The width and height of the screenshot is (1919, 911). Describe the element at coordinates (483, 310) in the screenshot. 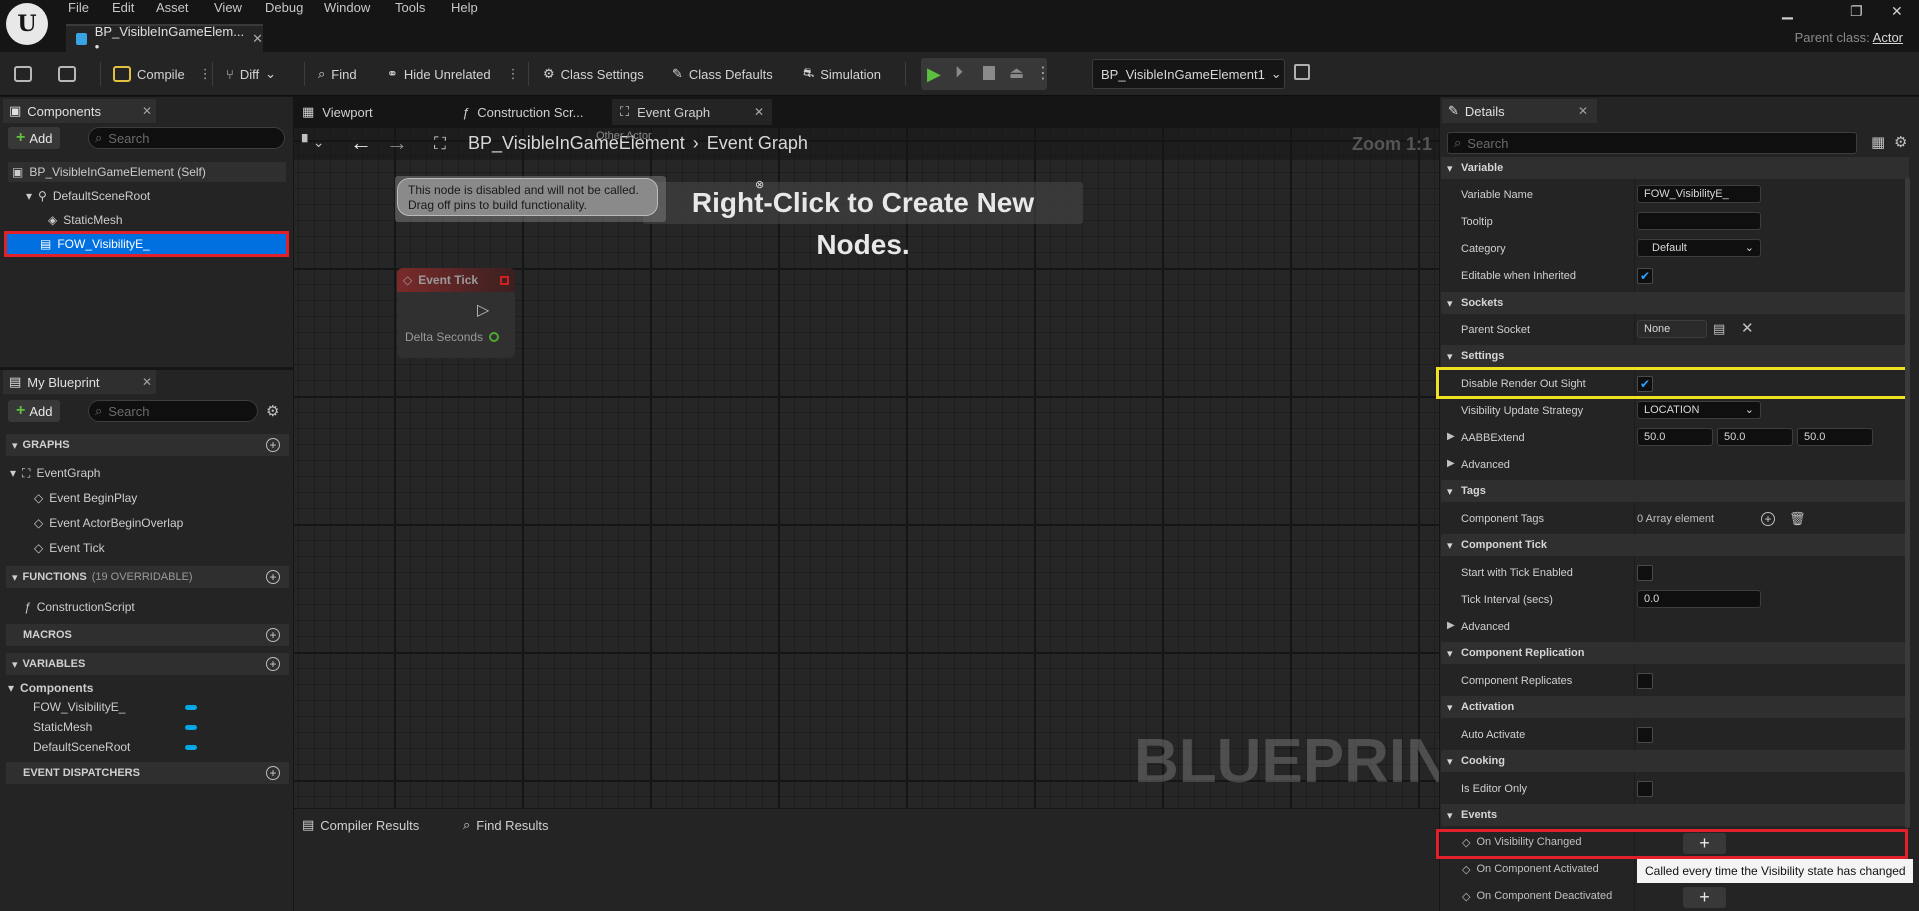

I see `exec-pin-icon: ▷` at that location.